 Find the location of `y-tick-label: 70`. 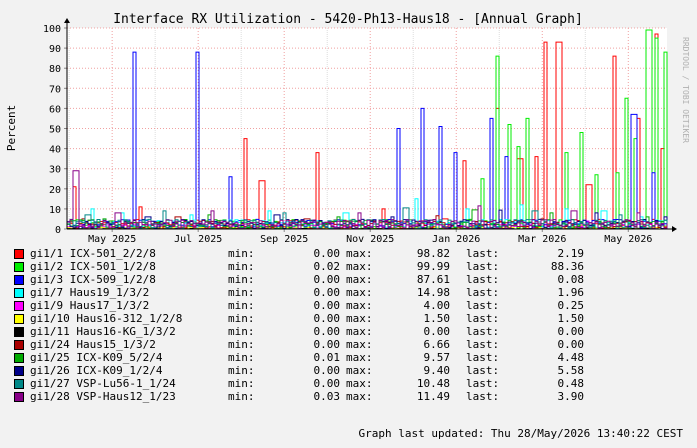

y-tick-label: 70 is located at coordinates (55, 89).